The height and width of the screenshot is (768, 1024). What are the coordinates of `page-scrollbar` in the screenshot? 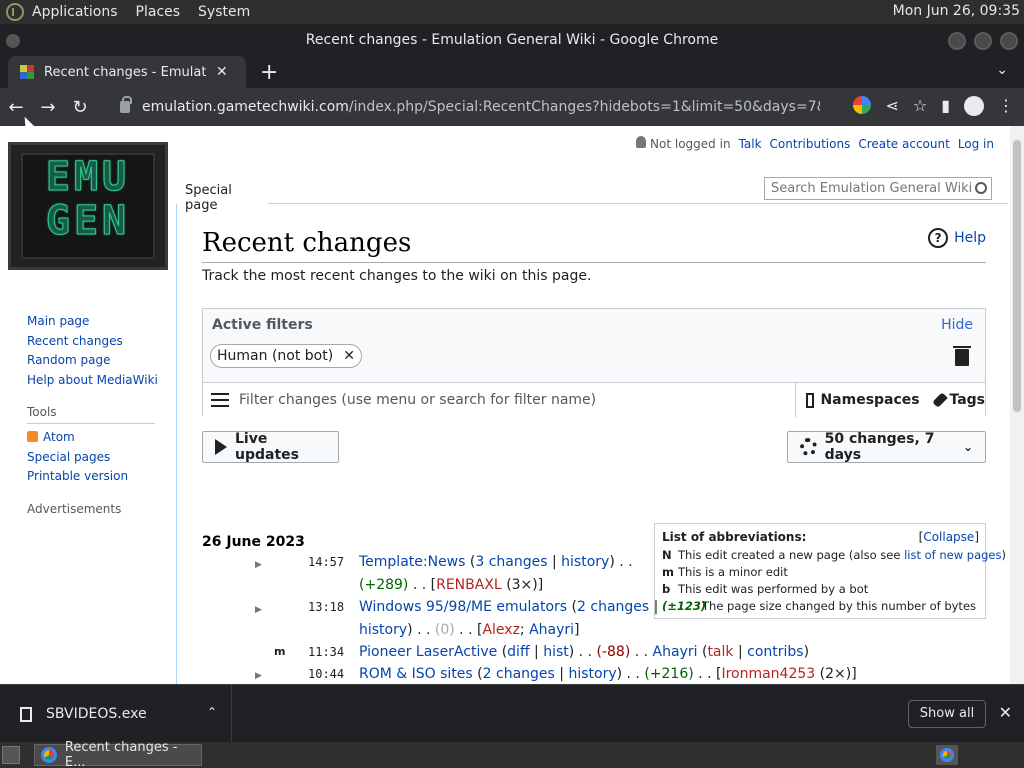 It's located at (1017, 405).